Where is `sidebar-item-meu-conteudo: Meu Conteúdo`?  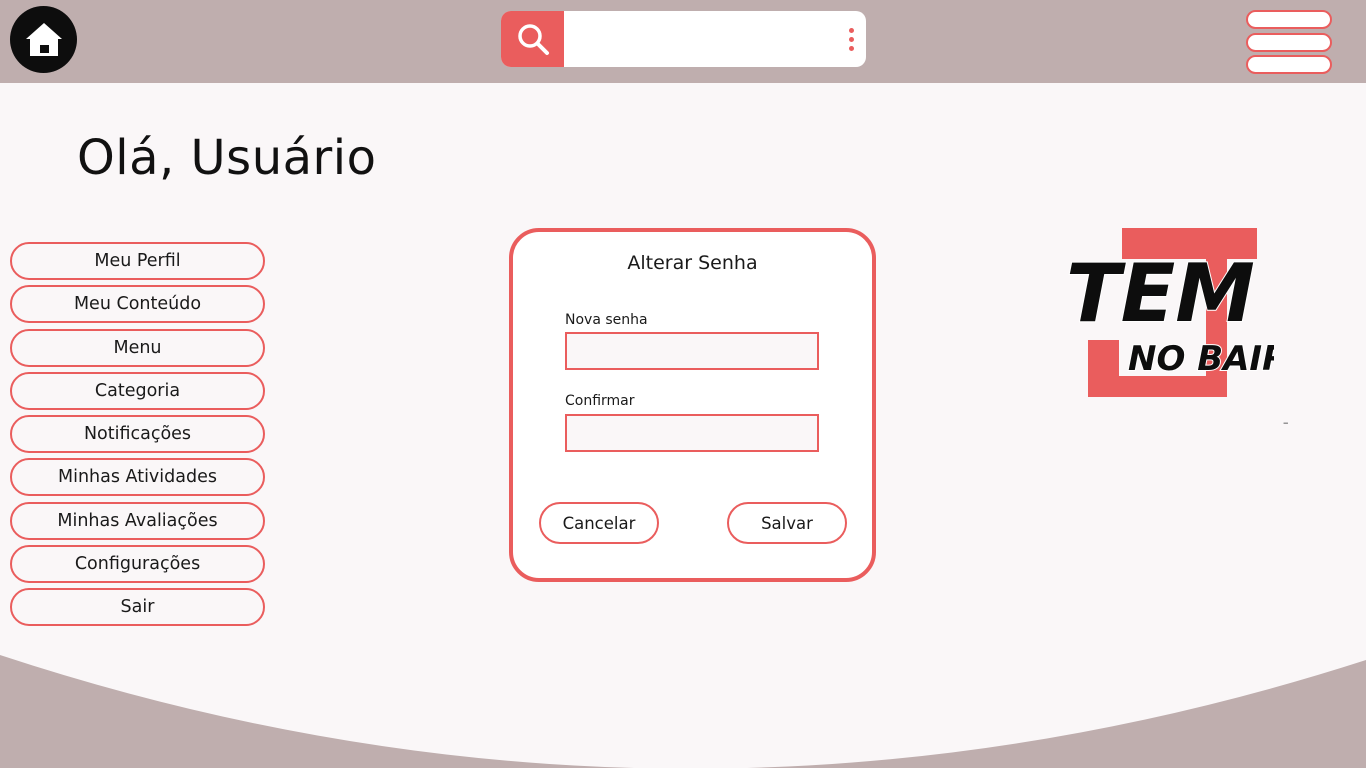
sidebar-item-meu-conteudo: Meu Conteúdo is located at coordinates (137, 304).